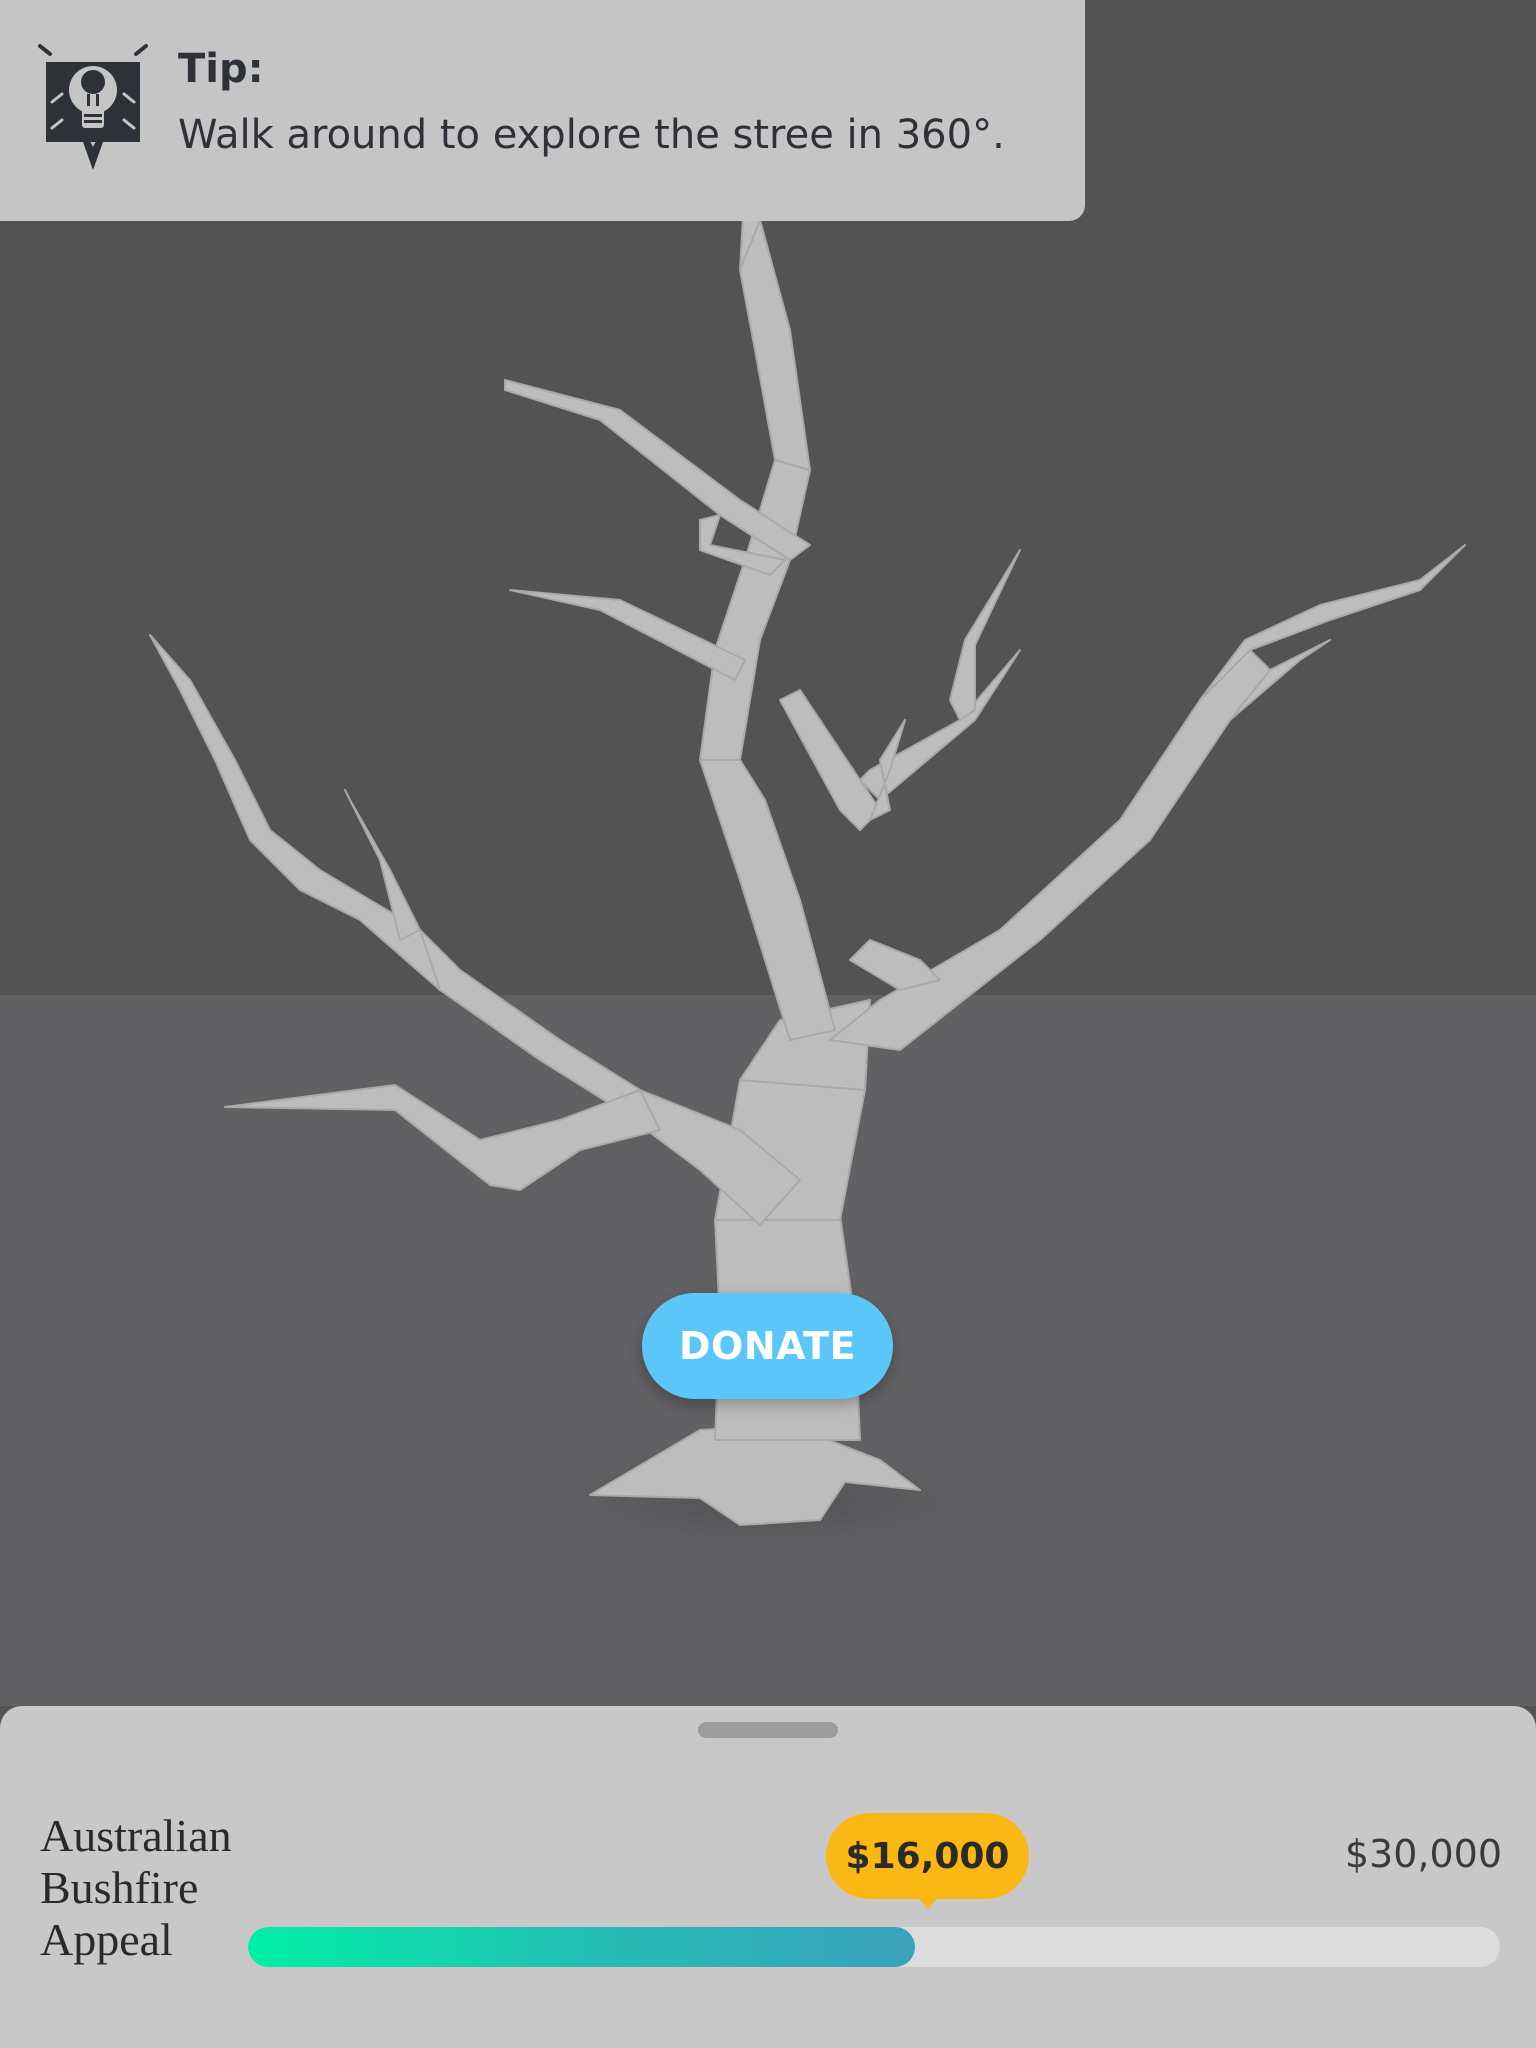 The width and height of the screenshot is (1536, 2048). I want to click on tip-title: Tip:, so click(221, 69).